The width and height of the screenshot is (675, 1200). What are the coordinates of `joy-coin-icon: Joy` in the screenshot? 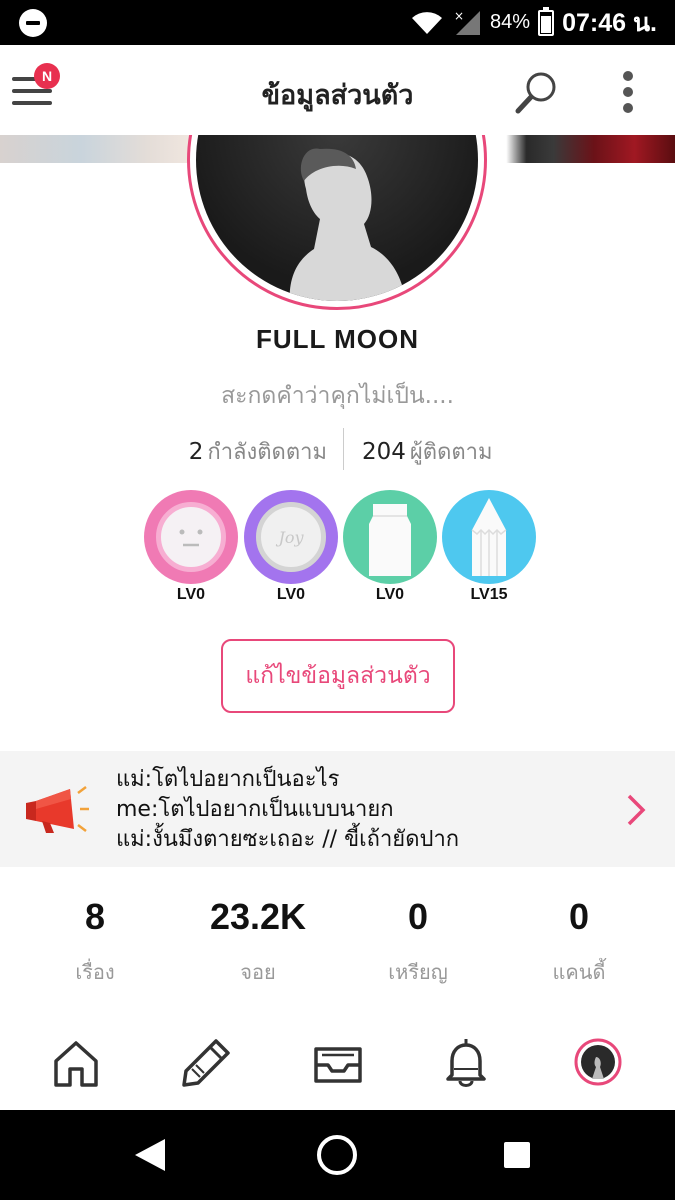 It's located at (291, 537).